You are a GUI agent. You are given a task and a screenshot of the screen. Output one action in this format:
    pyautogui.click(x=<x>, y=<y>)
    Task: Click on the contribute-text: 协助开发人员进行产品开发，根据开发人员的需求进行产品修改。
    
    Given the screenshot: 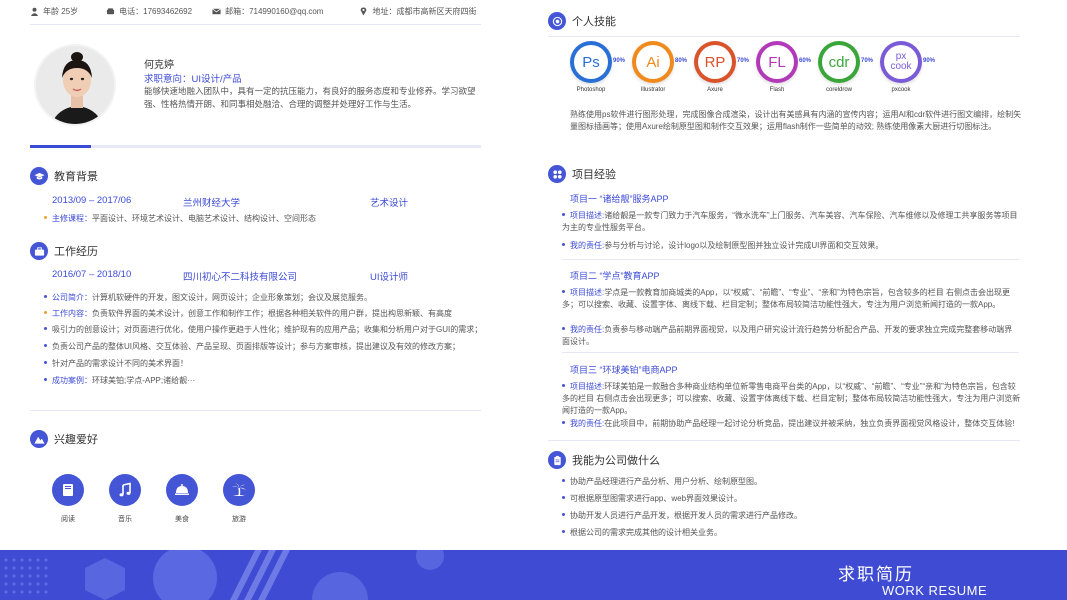 What is the action you would take?
    pyautogui.click(x=686, y=515)
    